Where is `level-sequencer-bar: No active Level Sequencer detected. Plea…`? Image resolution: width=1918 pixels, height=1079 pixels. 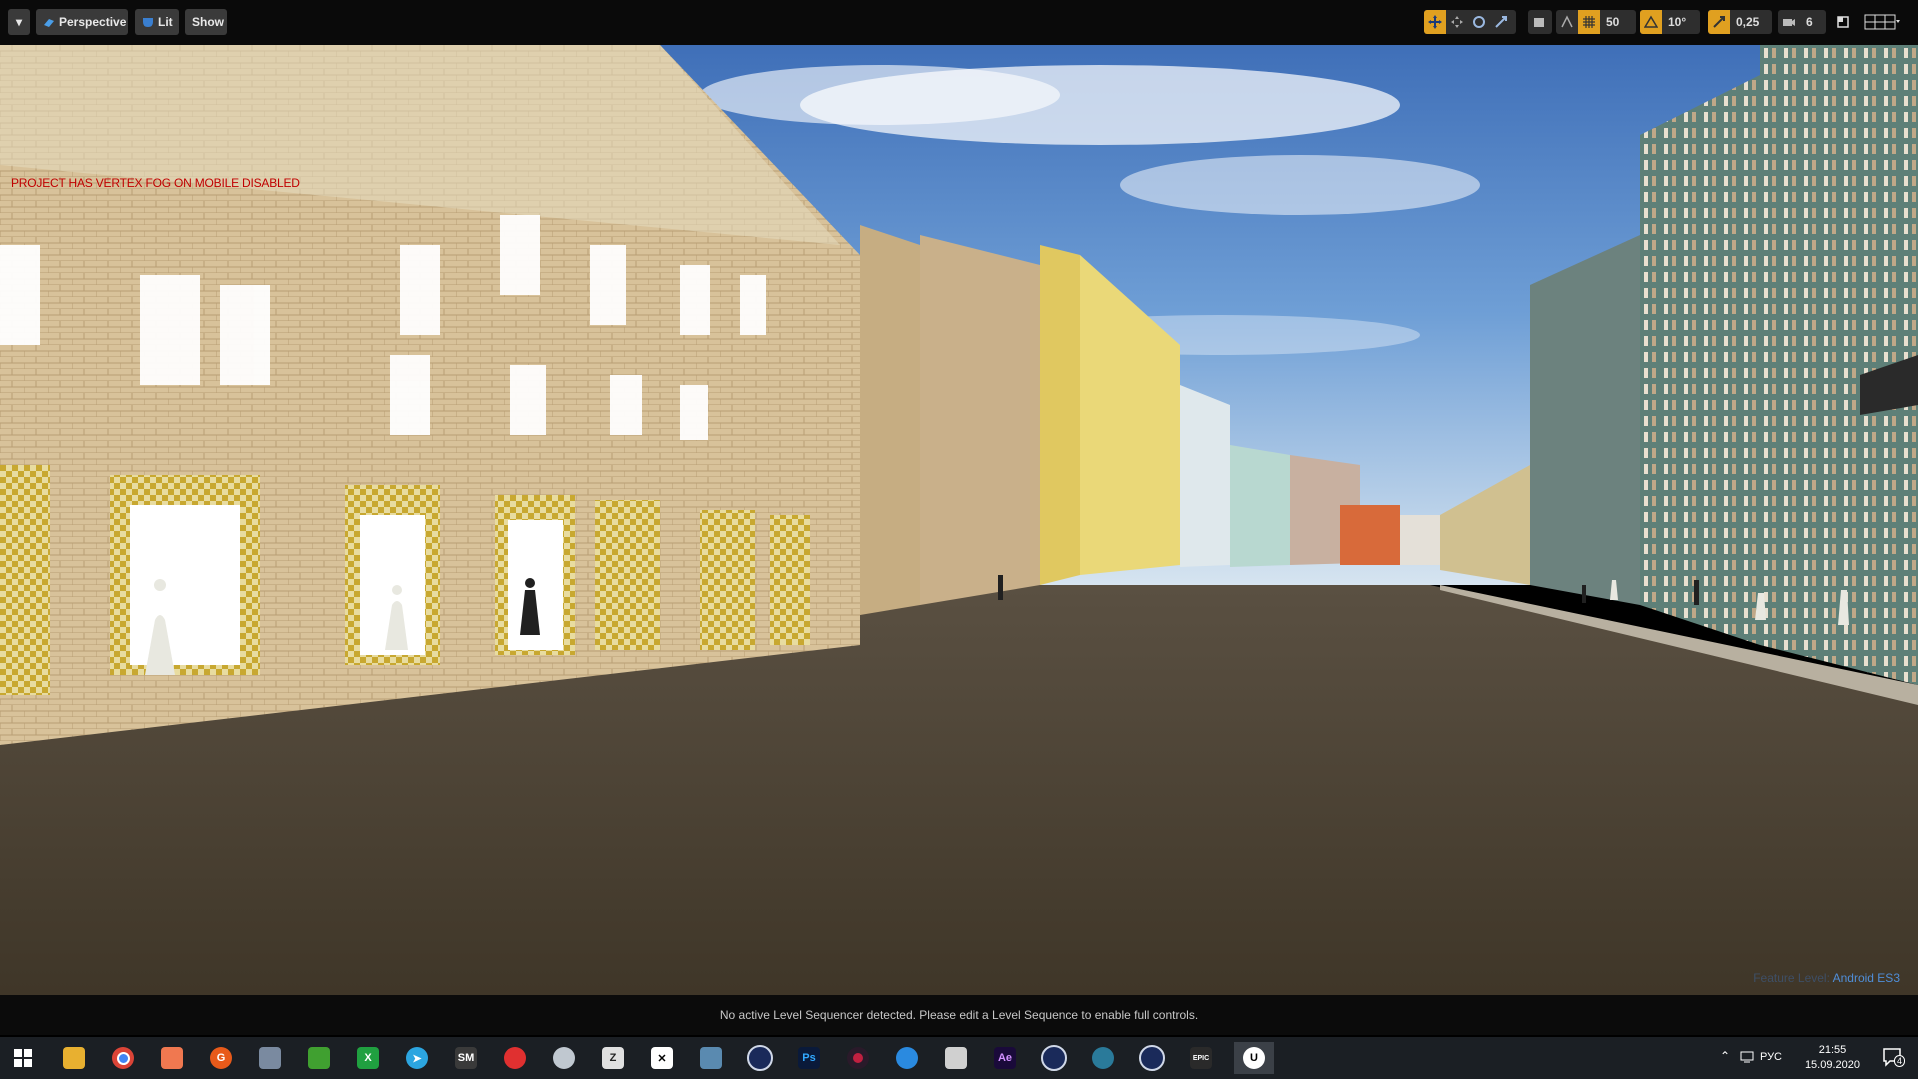 level-sequencer-bar: No active Level Sequencer detected. Plea… is located at coordinates (959, 1015).